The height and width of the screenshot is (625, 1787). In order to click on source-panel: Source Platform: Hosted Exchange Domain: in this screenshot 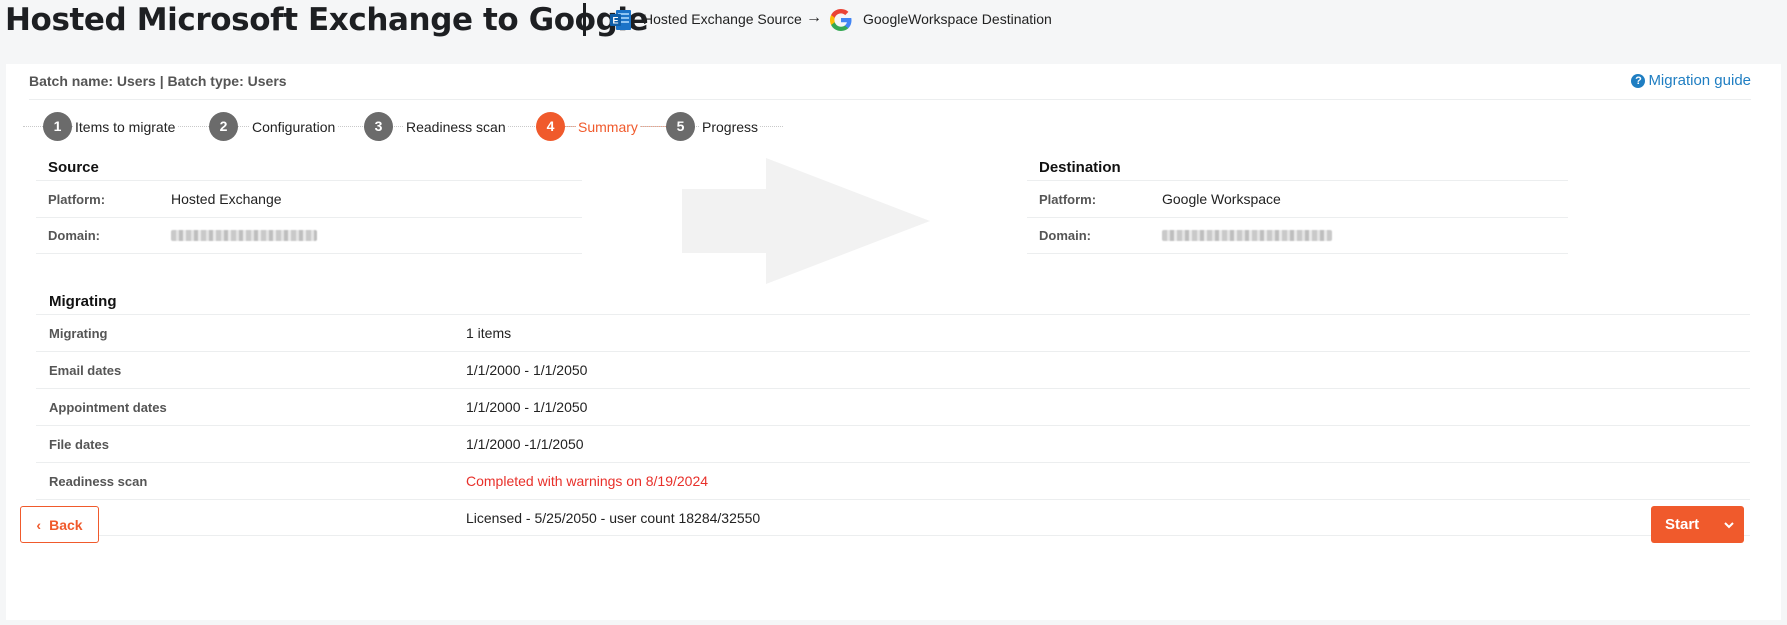, I will do `click(309, 205)`.